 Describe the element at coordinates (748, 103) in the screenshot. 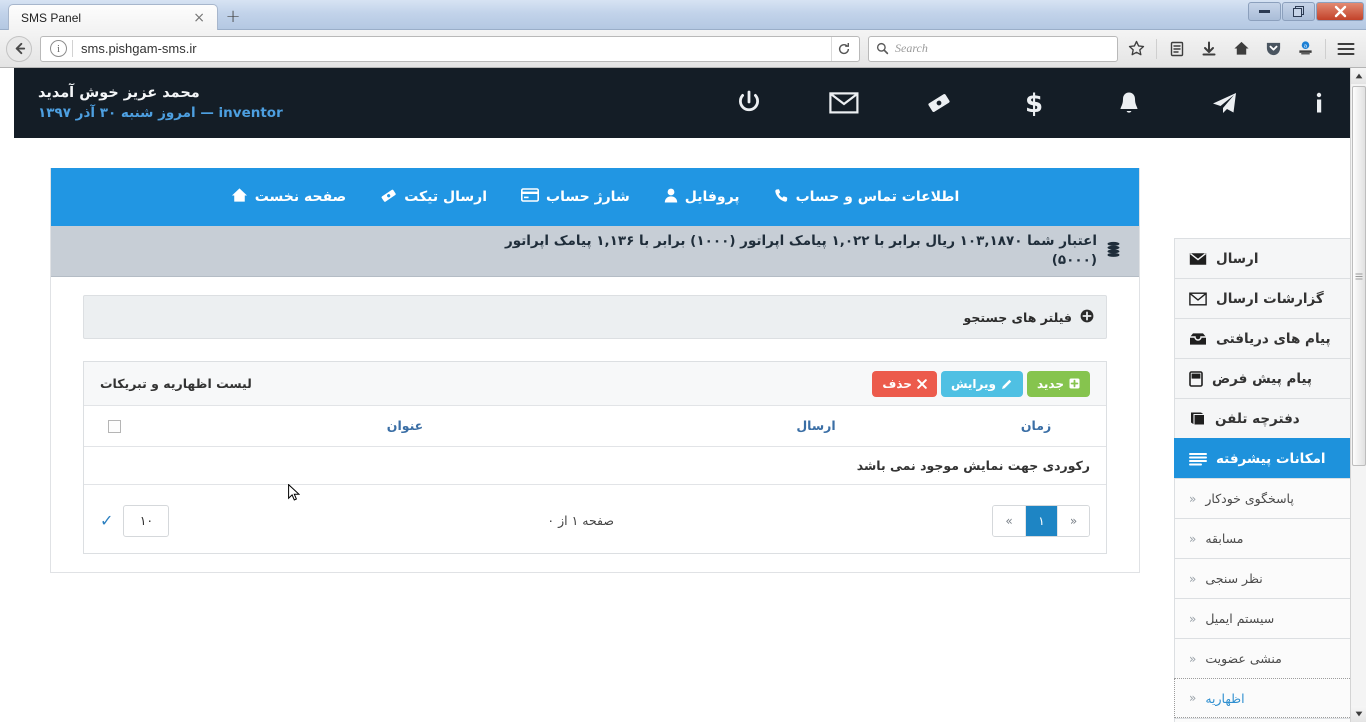

I see `power-icon` at that location.